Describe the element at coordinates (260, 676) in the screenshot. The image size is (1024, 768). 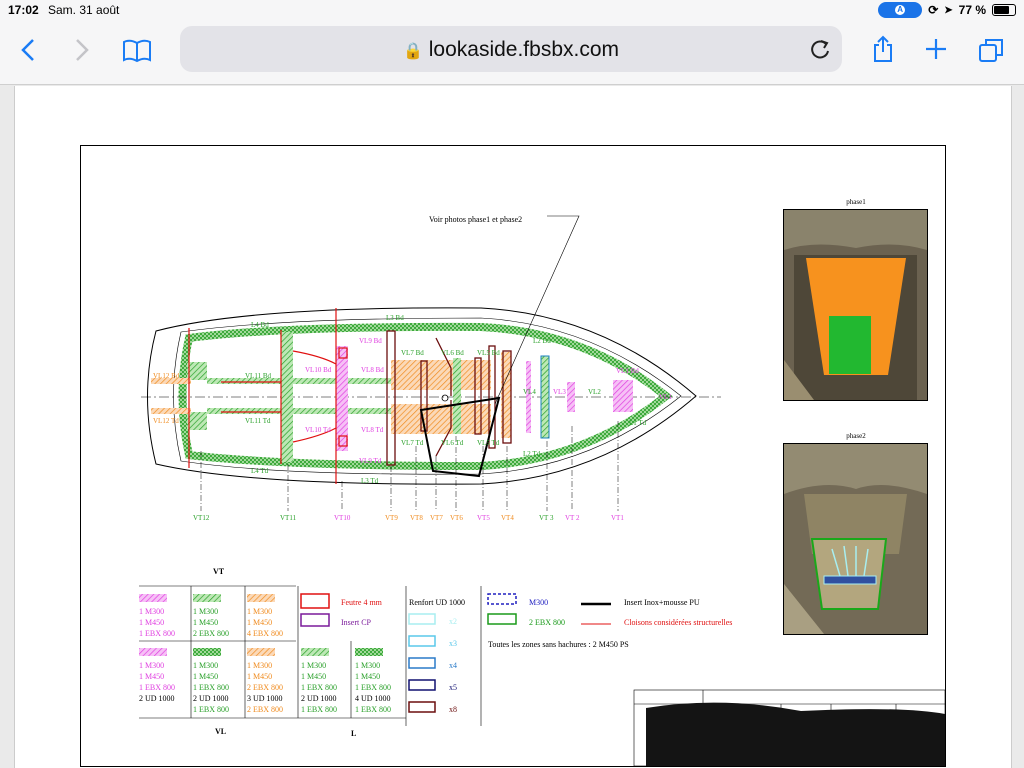
I see `legend-vl3-line: 1 M450` at that location.